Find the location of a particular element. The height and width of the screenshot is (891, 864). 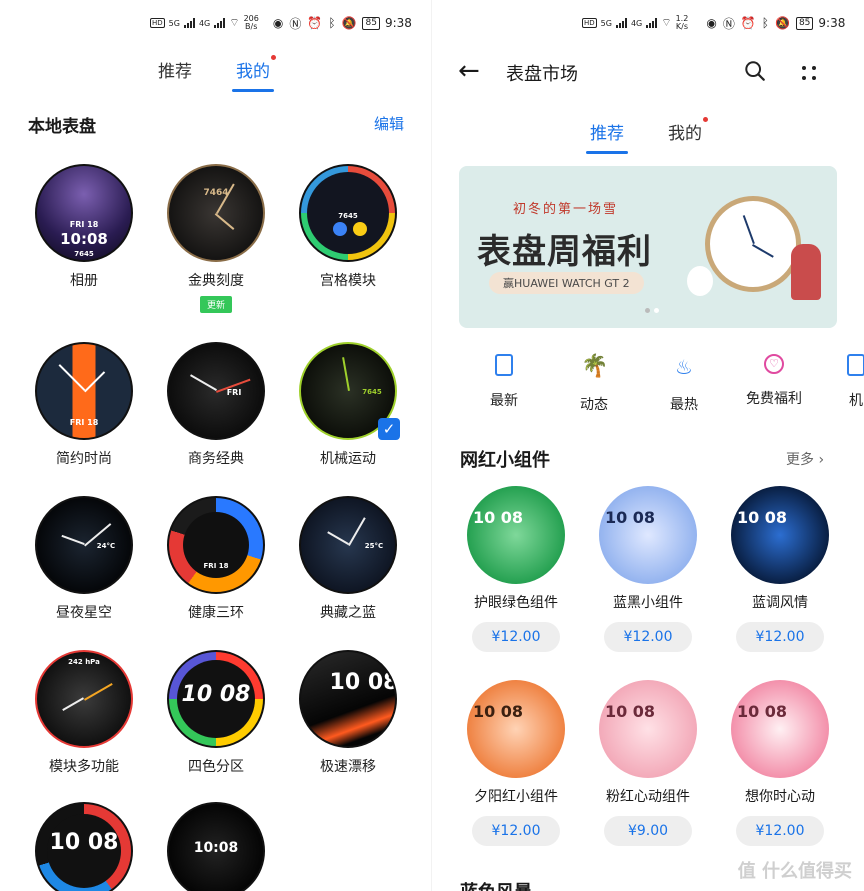

music-icon is located at coordinates (340, 229).